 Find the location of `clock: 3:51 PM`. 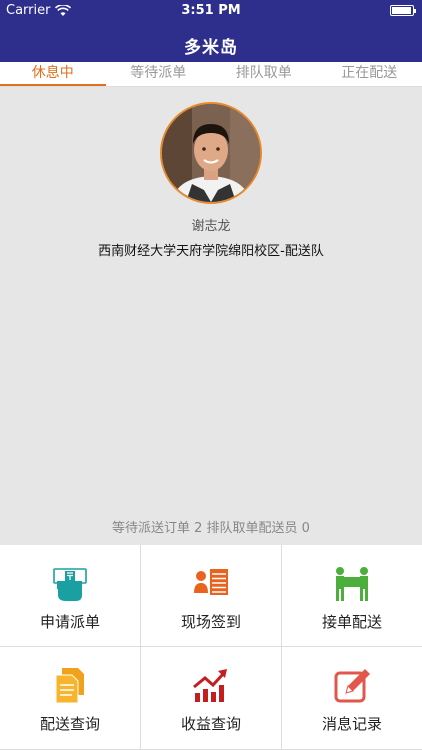

clock: 3:51 PM is located at coordinates (211, 10).